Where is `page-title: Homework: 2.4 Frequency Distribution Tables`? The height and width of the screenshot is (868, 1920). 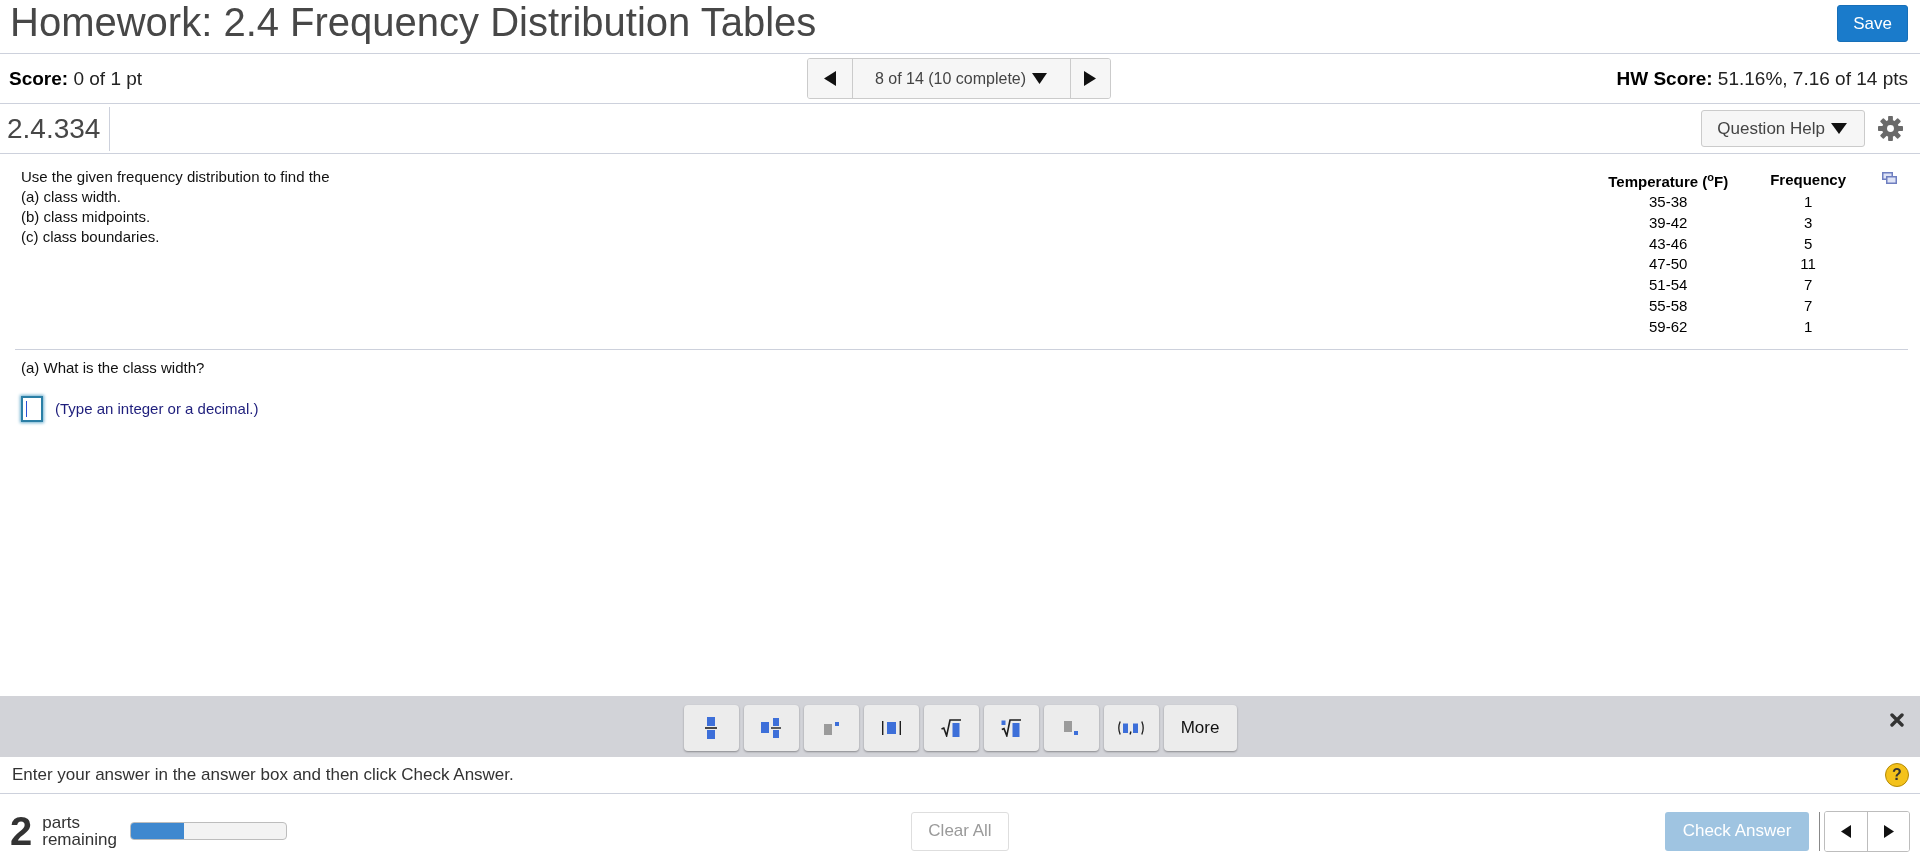
page-title: Homework: 2.4 Frequency Distribution Tables is located at coordinates (413, 22).